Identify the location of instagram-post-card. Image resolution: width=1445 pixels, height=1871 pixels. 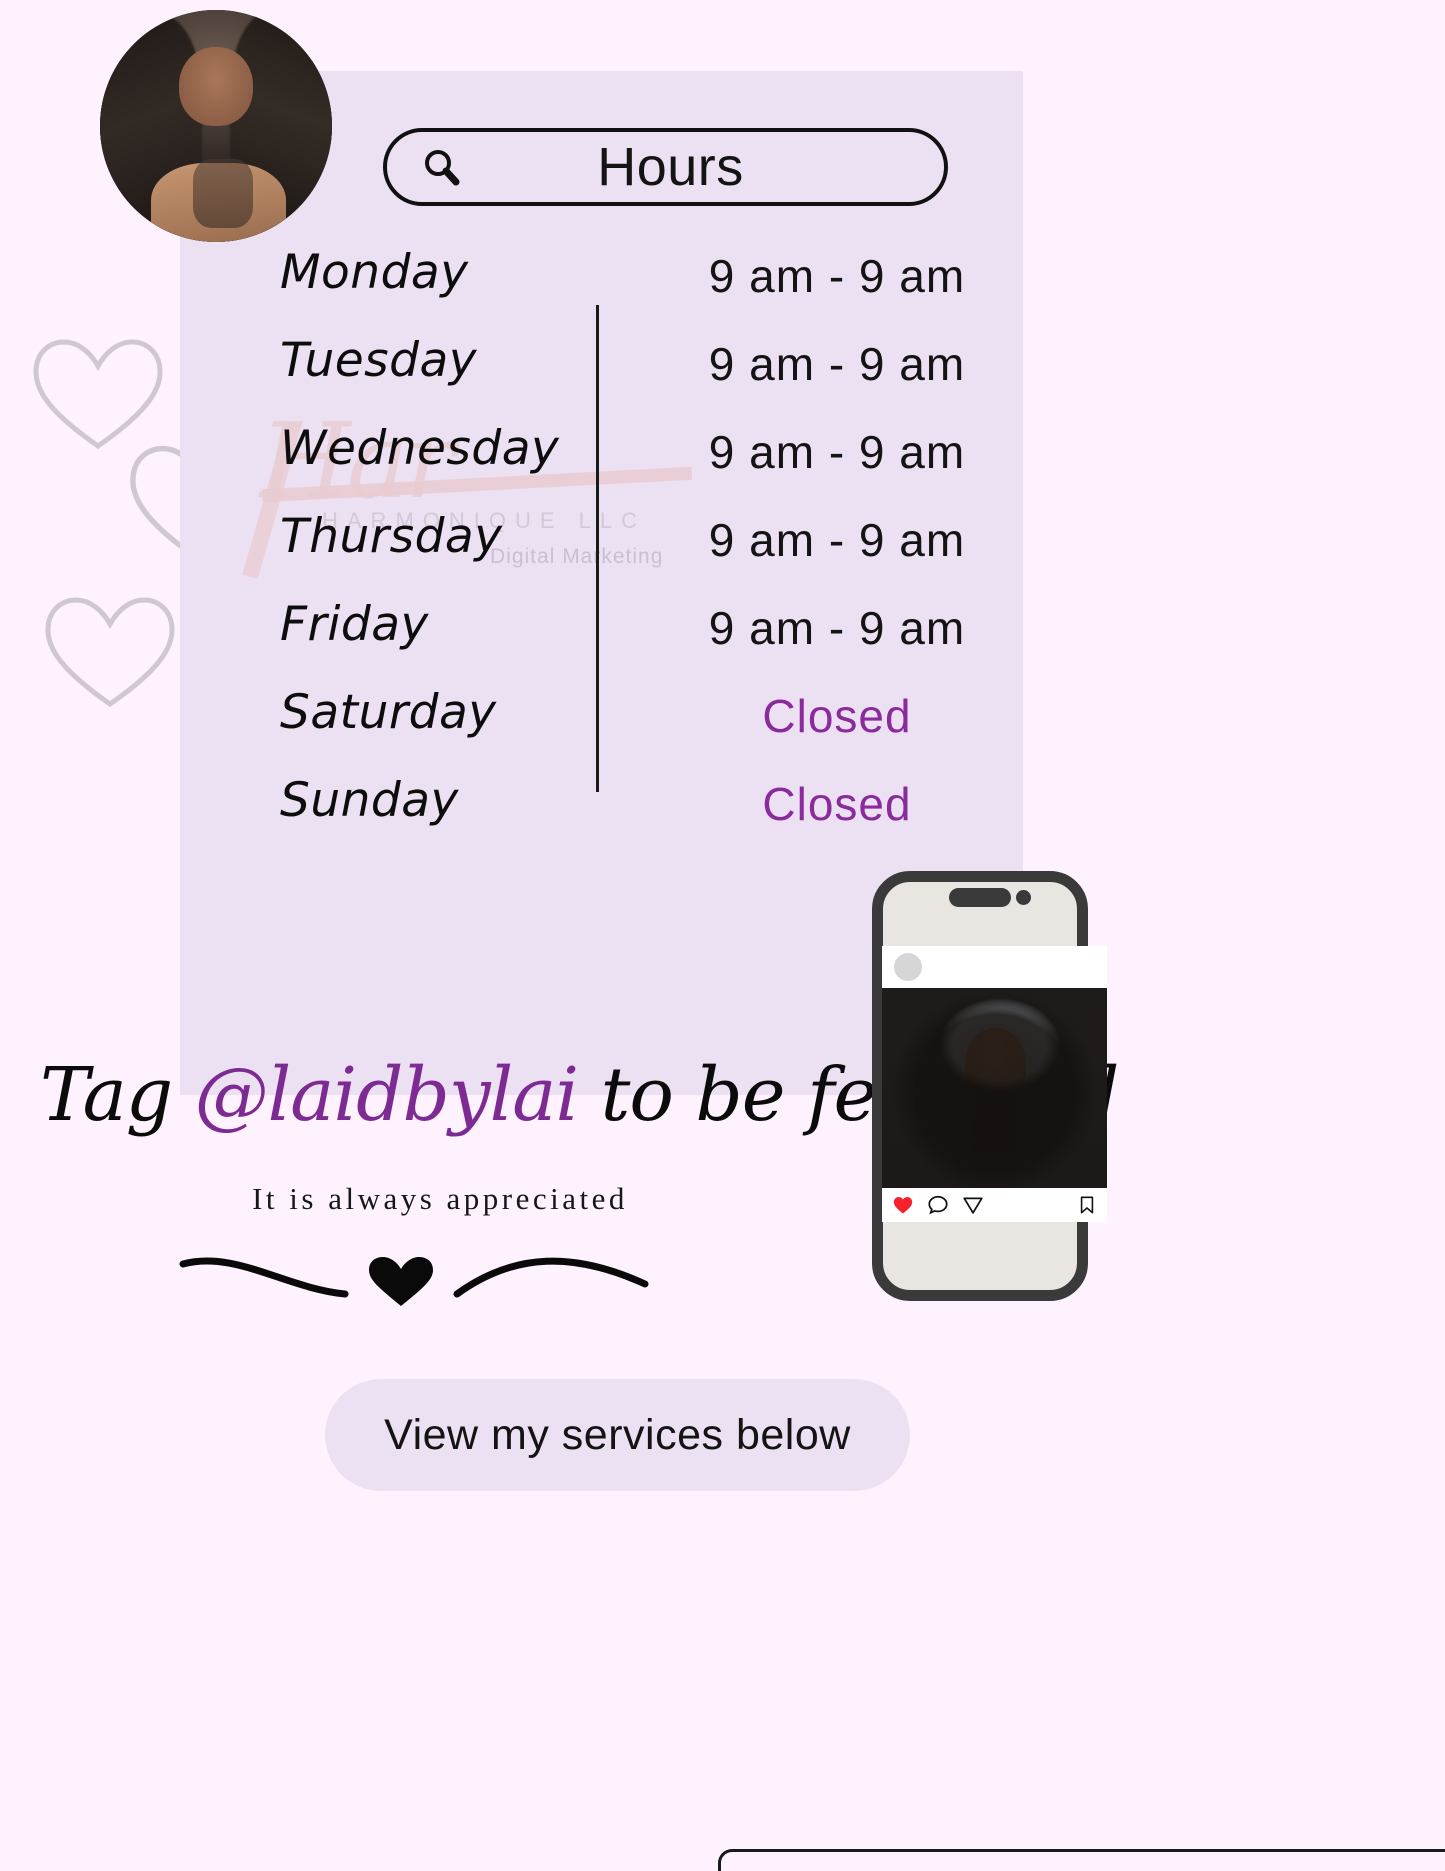
(994, 1084).